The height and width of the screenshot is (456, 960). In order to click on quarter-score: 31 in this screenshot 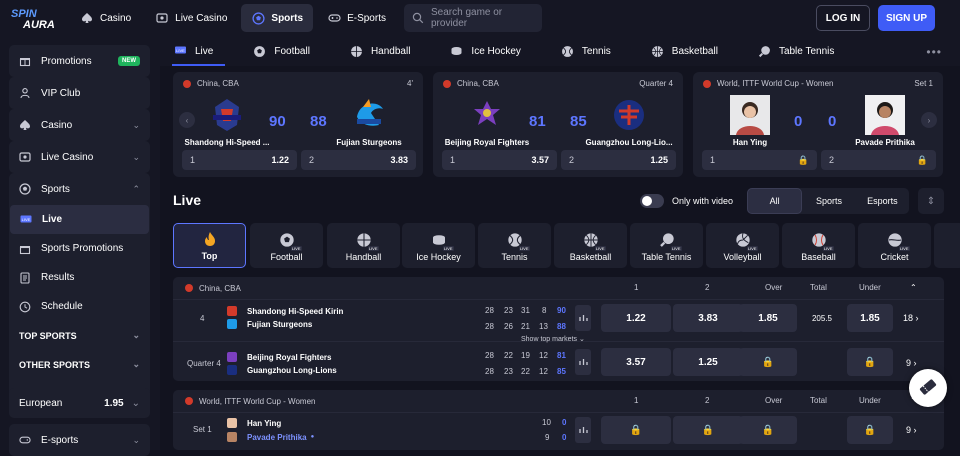, I will do `click(525, 310)`.